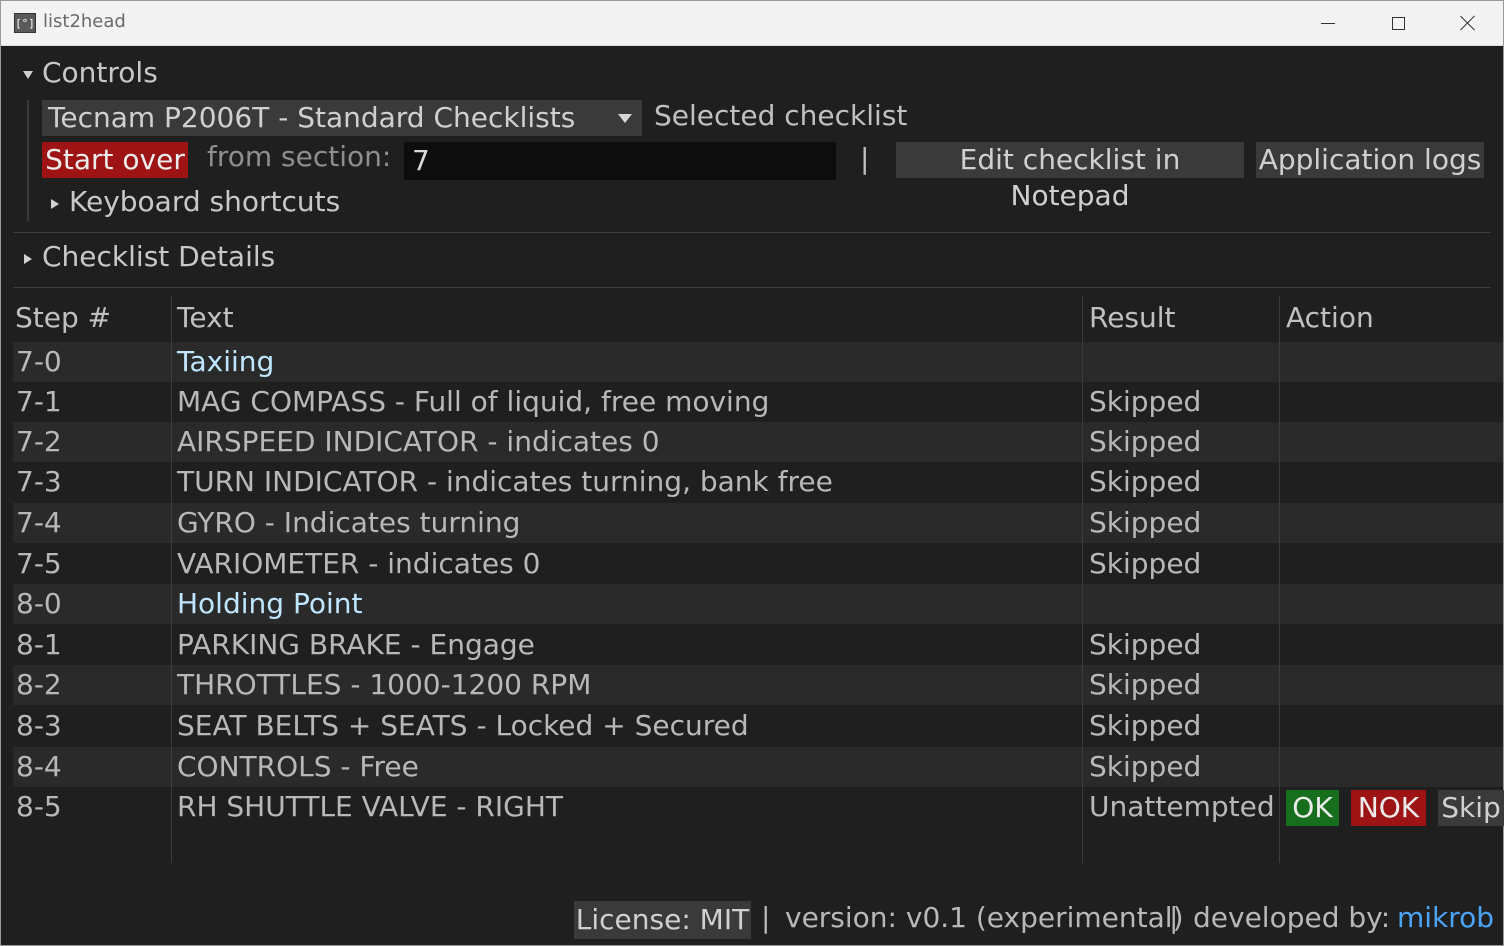 The image size is (1504, 946). Describe the element at coordinates (39, 361) in the screenshot. I see `step-number: 7-0` at that location.